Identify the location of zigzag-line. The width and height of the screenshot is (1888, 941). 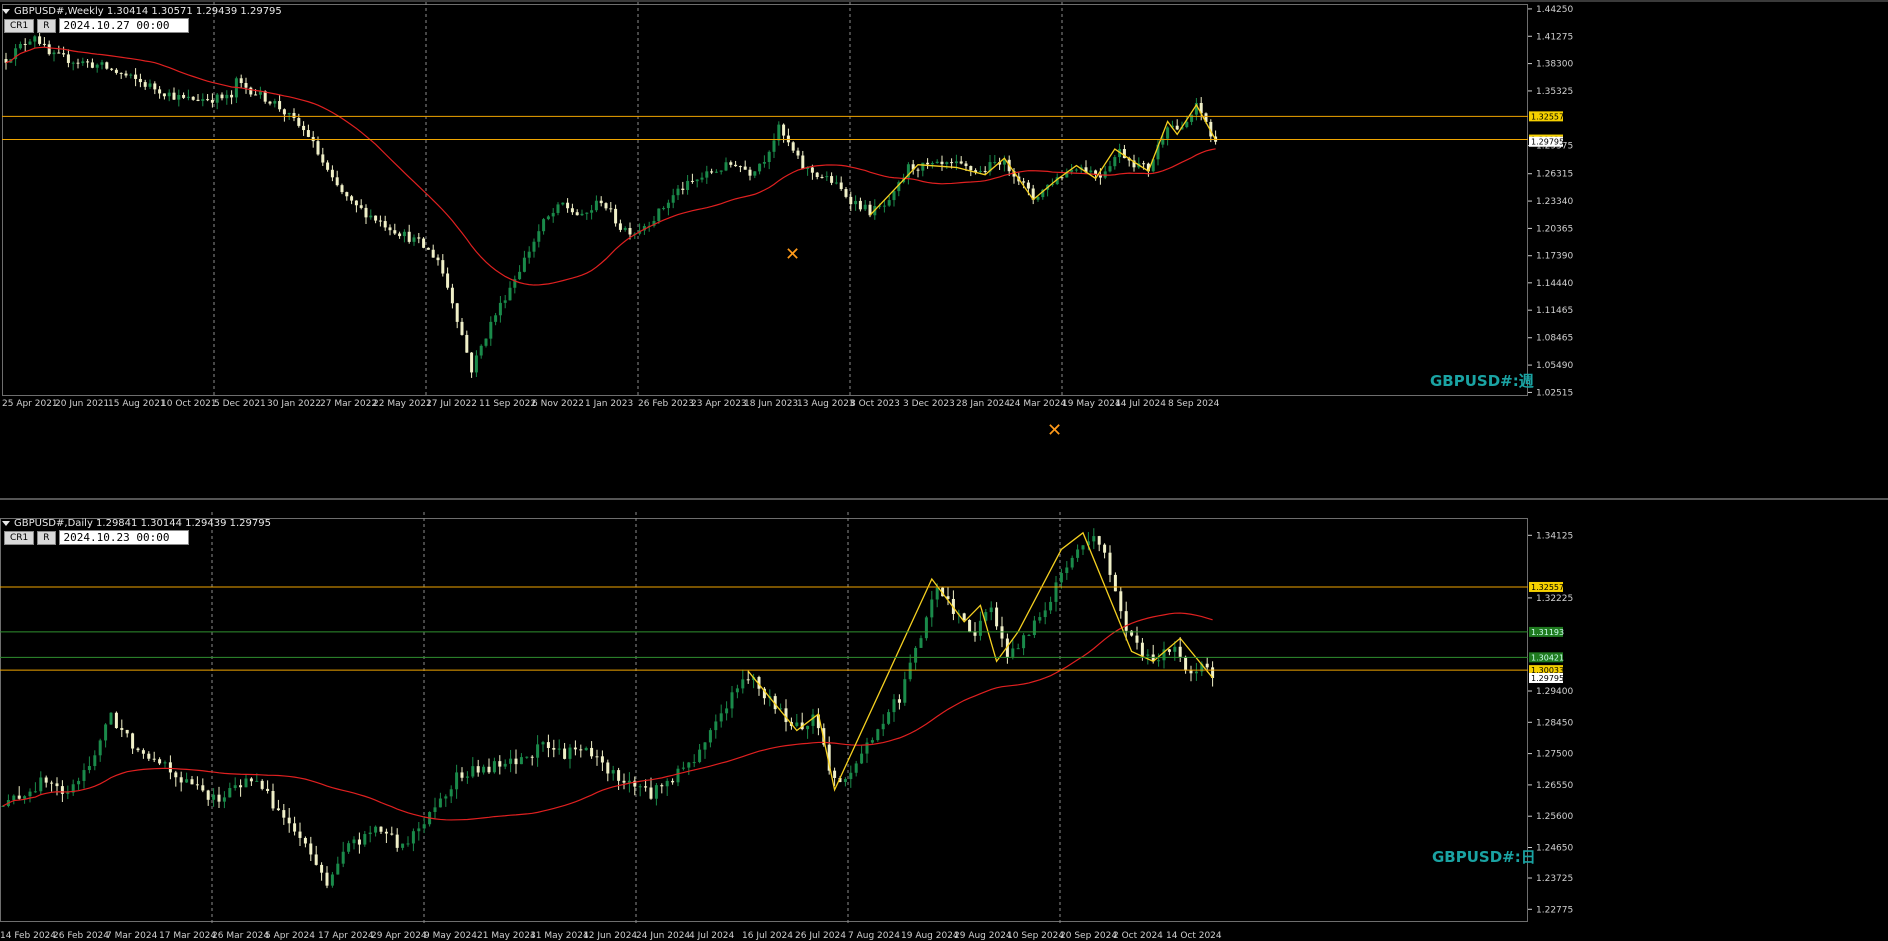
(980, 661).